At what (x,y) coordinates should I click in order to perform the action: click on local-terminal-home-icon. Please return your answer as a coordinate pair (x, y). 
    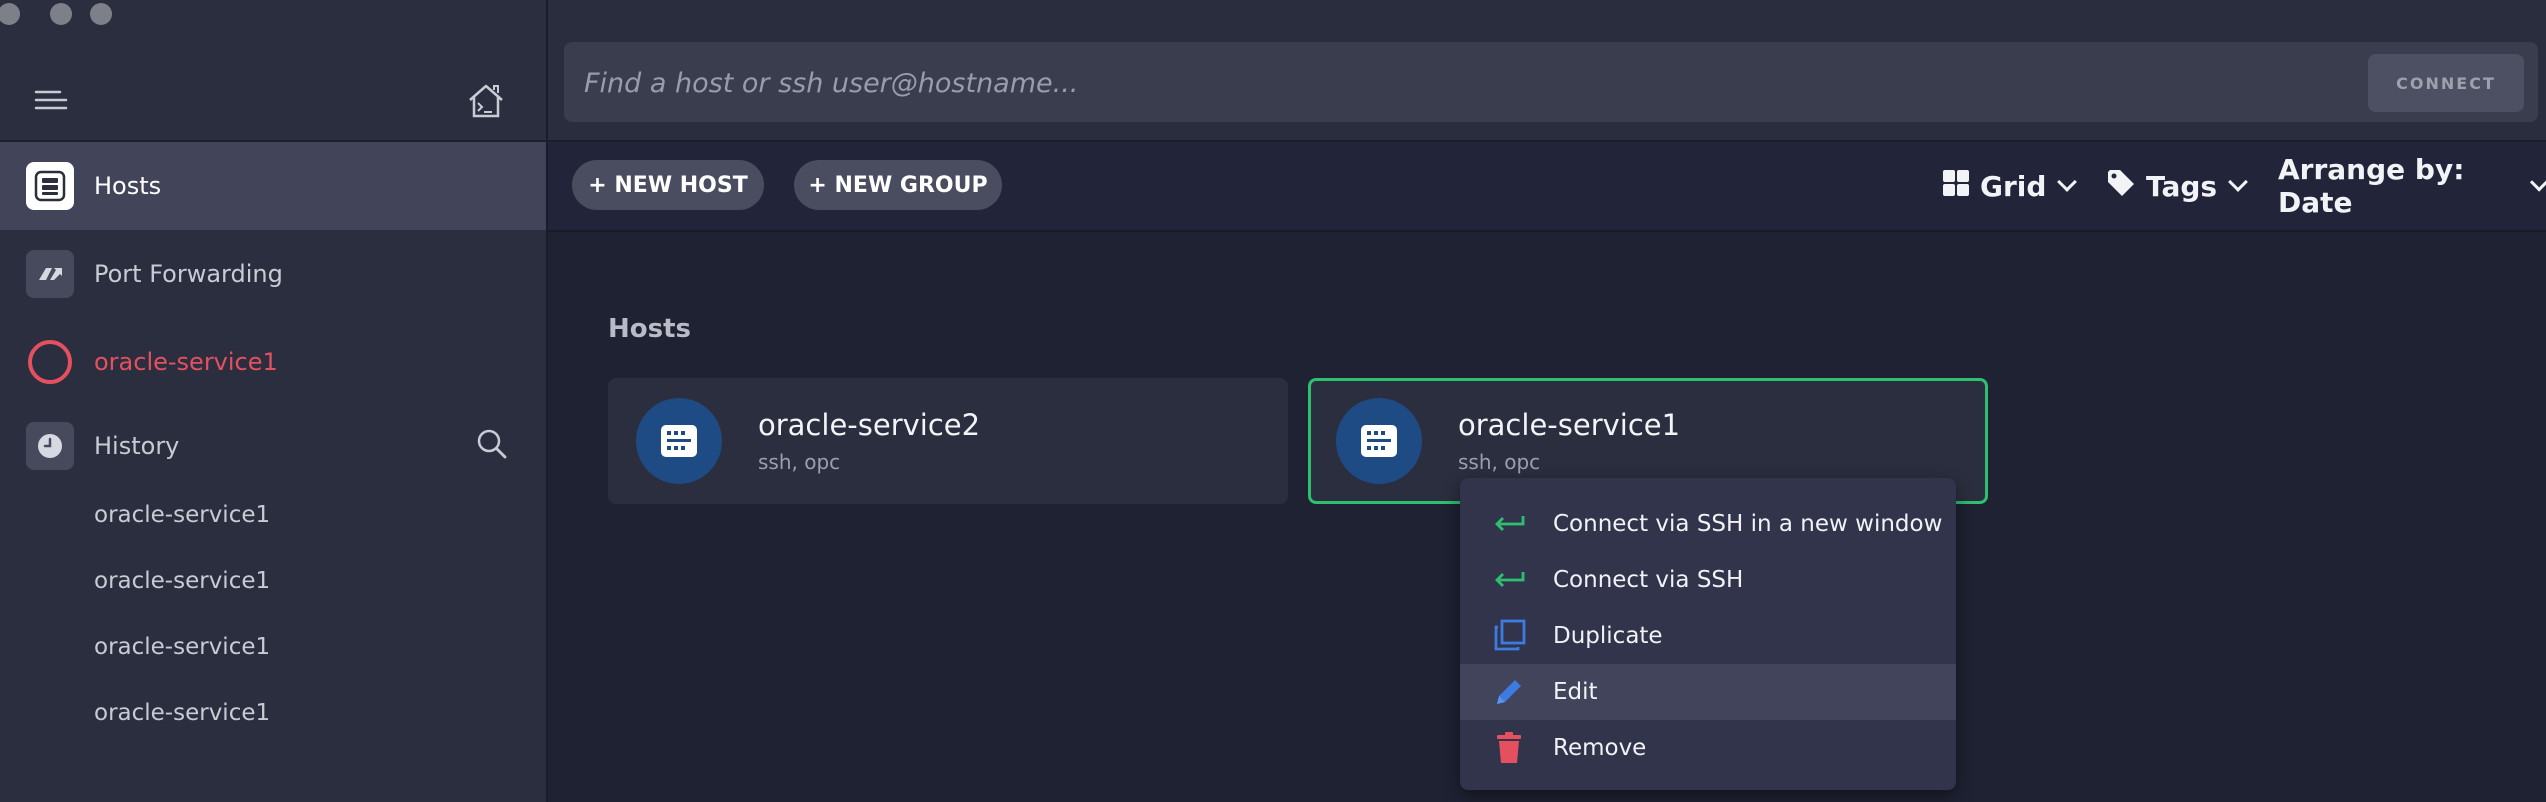
    Looking at the image, I should click on (486, 101).